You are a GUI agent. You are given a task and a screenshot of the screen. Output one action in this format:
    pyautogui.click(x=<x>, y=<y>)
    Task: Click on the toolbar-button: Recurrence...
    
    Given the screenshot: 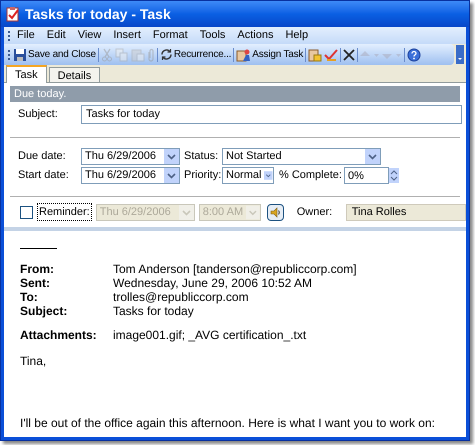 What is the action you would take?
    pyautogui.click(x=196, y=55)
    